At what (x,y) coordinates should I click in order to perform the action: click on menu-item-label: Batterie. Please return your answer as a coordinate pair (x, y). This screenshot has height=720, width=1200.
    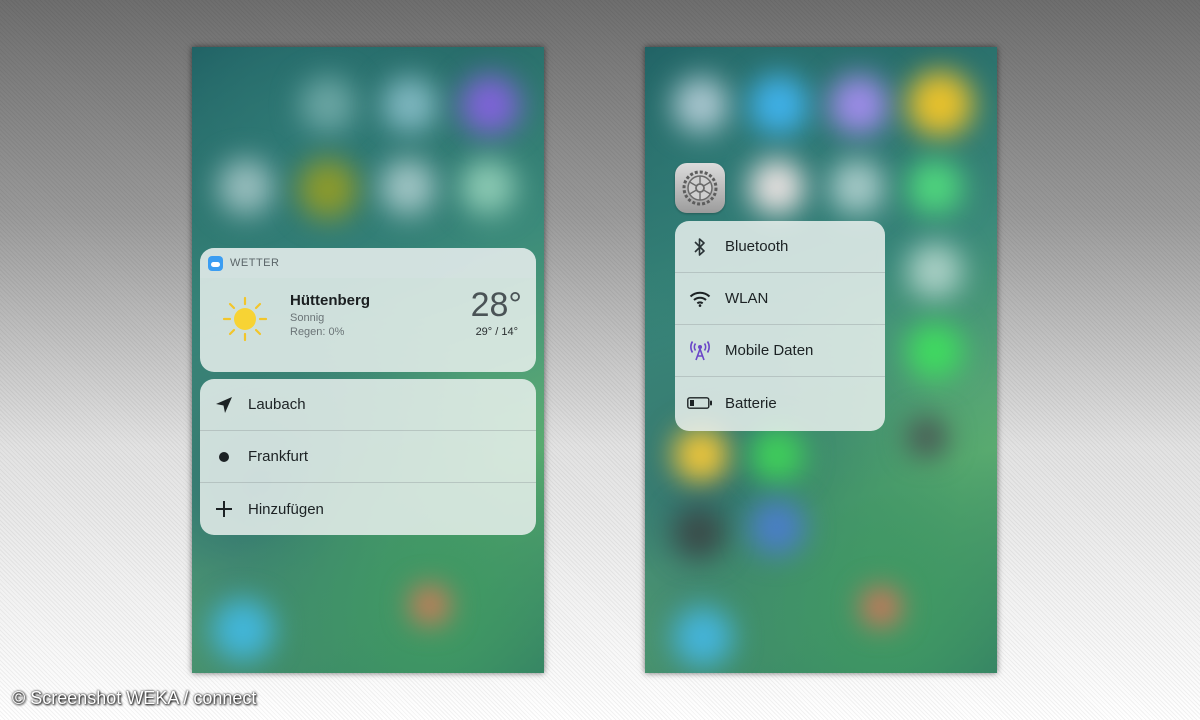
    Looking at the image, I should click on (751, 403).